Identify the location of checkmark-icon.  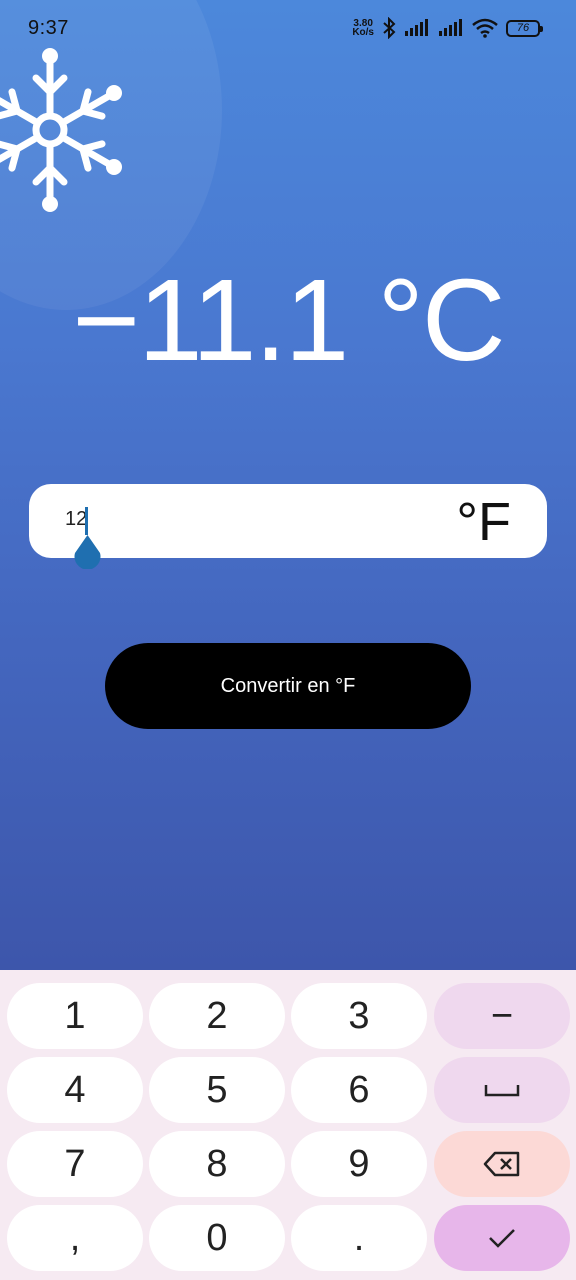
(502, 1238).